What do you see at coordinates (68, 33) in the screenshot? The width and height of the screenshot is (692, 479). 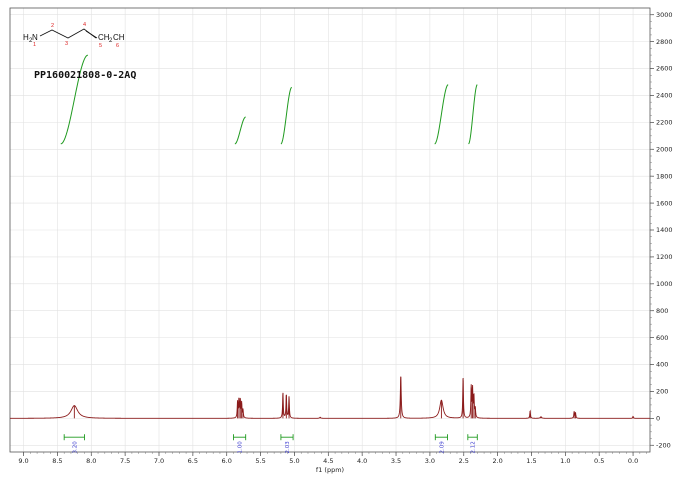 I see `carbon-chain-bonds` at bounding box center [68, 33].